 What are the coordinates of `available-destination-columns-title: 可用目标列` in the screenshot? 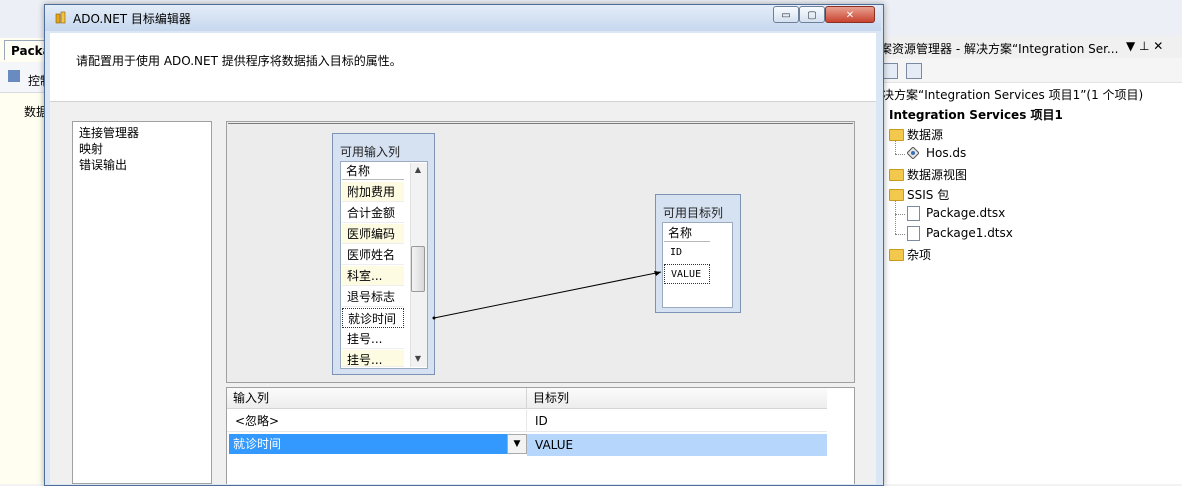 It's located at (693, 213).